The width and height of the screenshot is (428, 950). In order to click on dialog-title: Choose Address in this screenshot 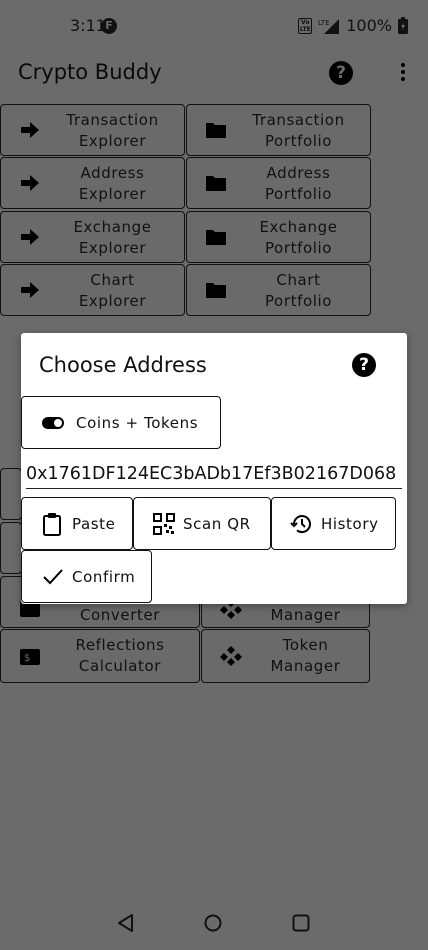, I will do `click(123, 365)`.